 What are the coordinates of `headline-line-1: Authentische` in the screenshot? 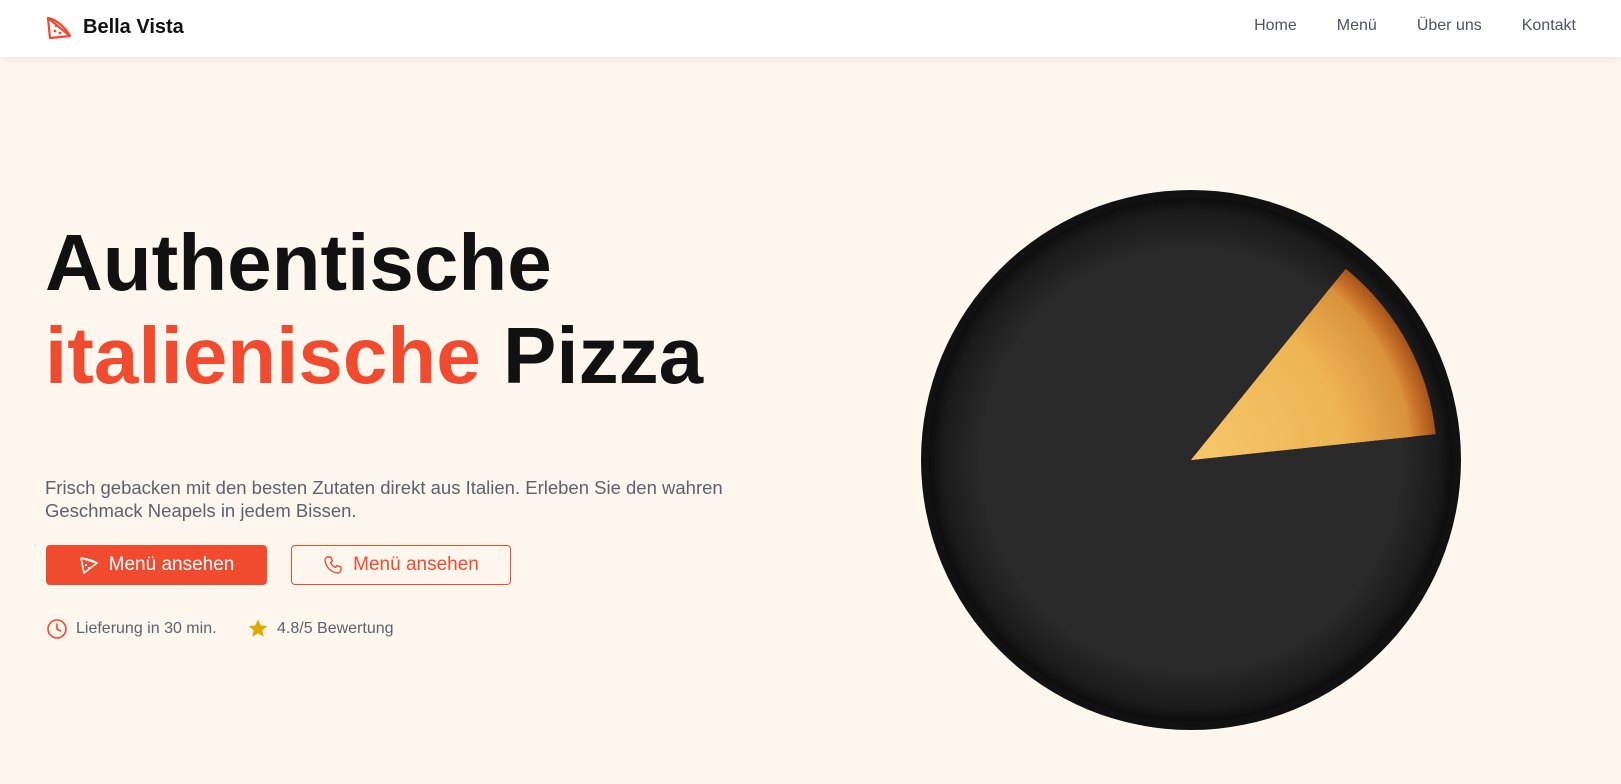 It's located at (298, 262).